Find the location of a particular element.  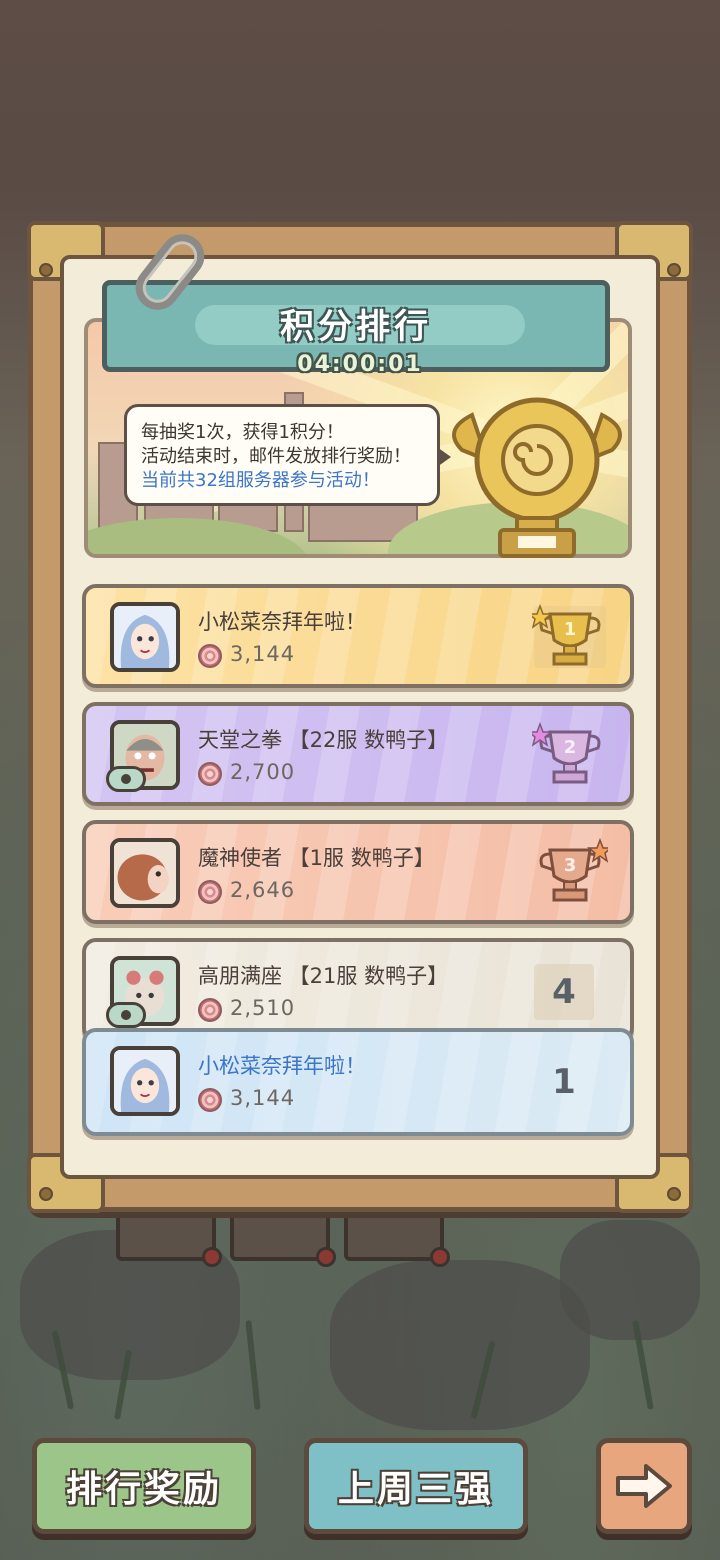

ranking-row-3: 魔神使者 【1服 数鸭子】 2,646 3 is located at coordinates (358, 872).